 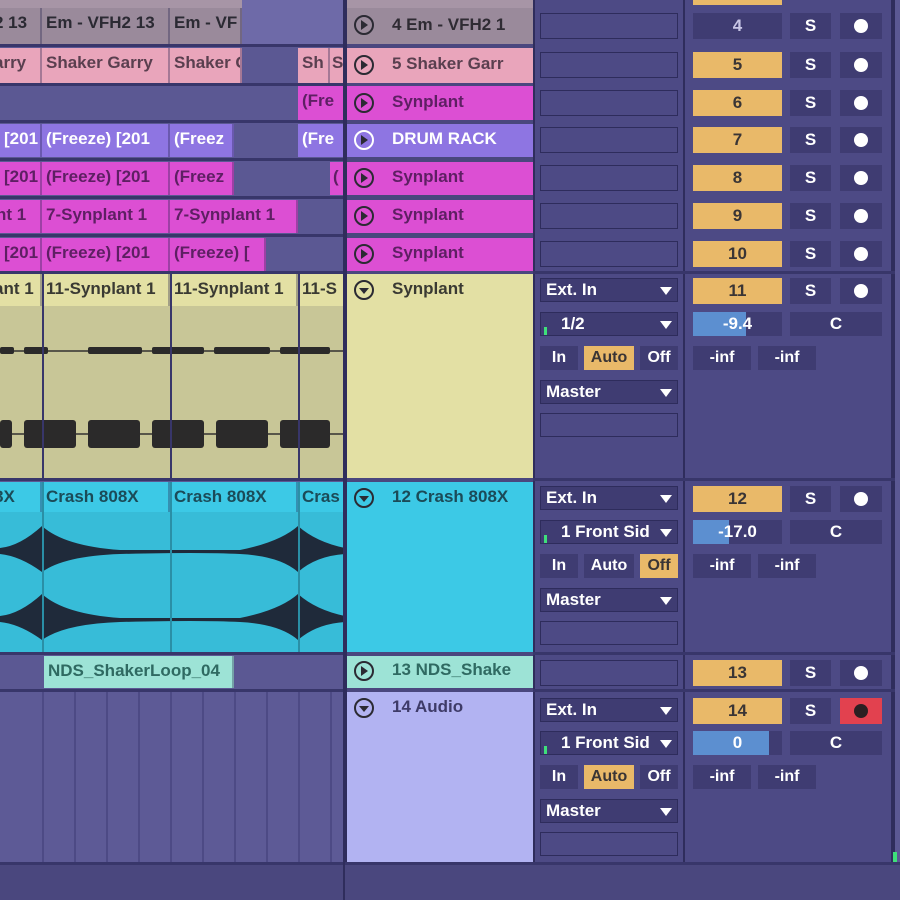 I want to click on clip: 8X, so click(x=21, y=497).